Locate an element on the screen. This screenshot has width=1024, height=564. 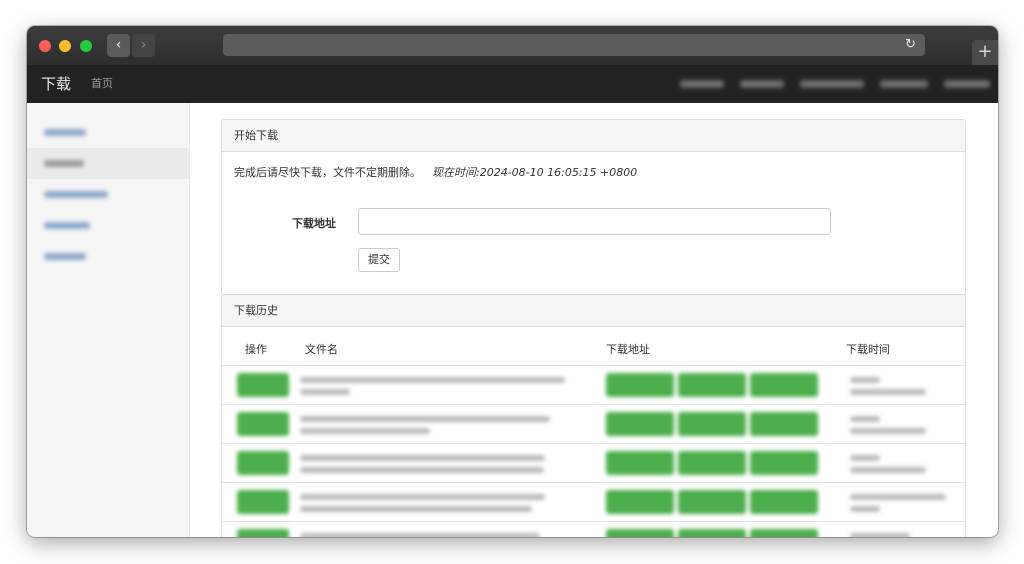
panel-heading: 开始下载 is located at coordinates (593, 136).